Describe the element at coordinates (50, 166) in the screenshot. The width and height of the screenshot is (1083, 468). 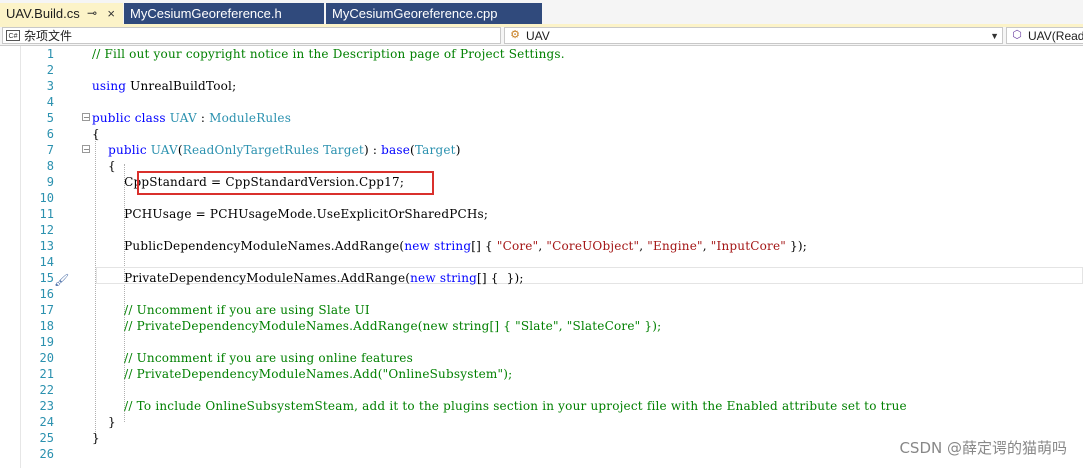
I see `line-number: 8` at that location.